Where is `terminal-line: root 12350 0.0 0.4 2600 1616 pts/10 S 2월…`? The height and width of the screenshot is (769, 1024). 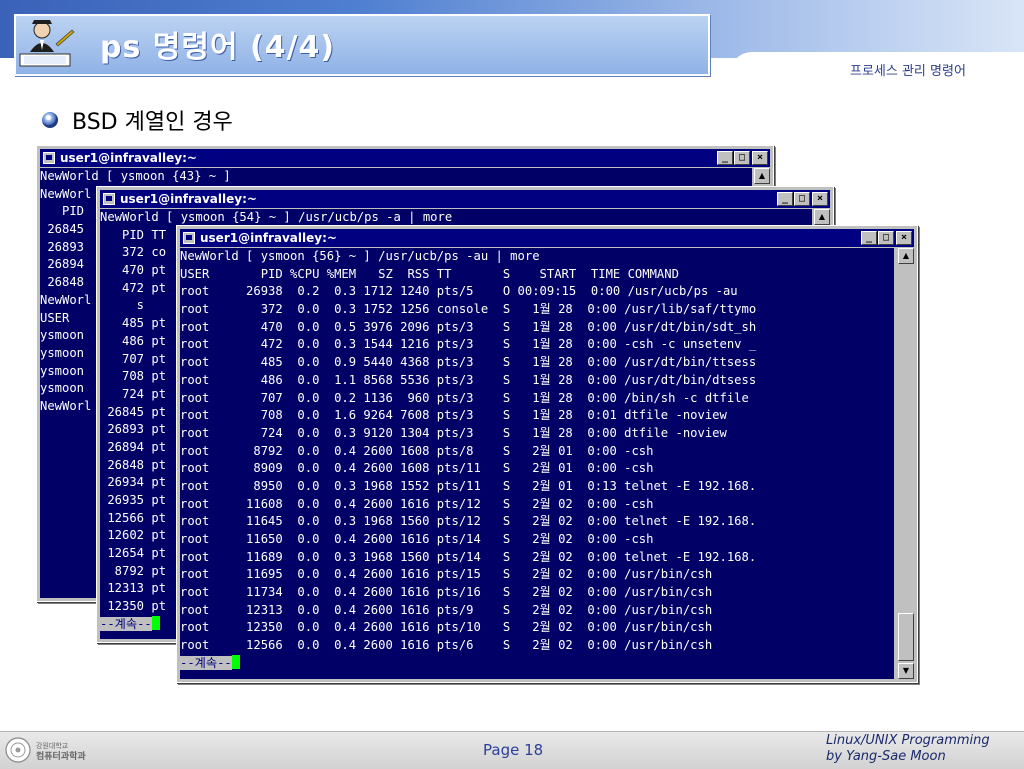 terminal-line: root 12350 0.0 0.4 2600 1616 pts/10 S 2월… is located at coordinates (446, 627).